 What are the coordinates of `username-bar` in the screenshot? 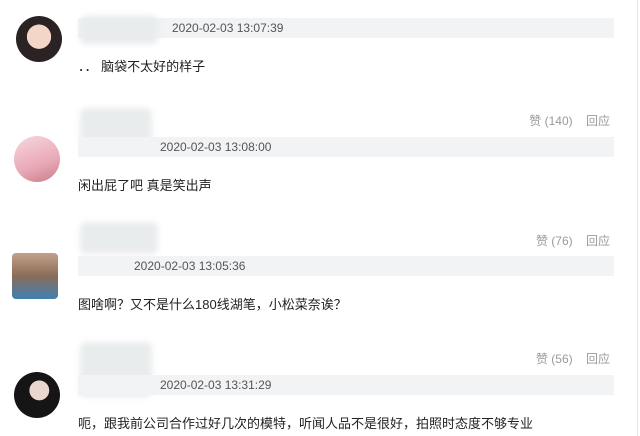 It's located at (346, 385).